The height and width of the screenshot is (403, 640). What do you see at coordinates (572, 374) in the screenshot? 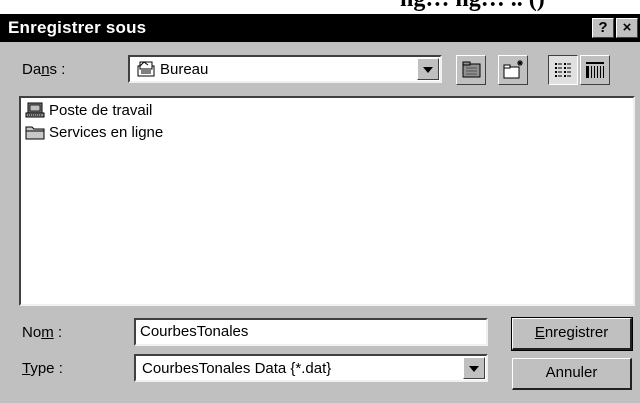
I see `cancel-button: Annuler` at bounding box center [572, 374].